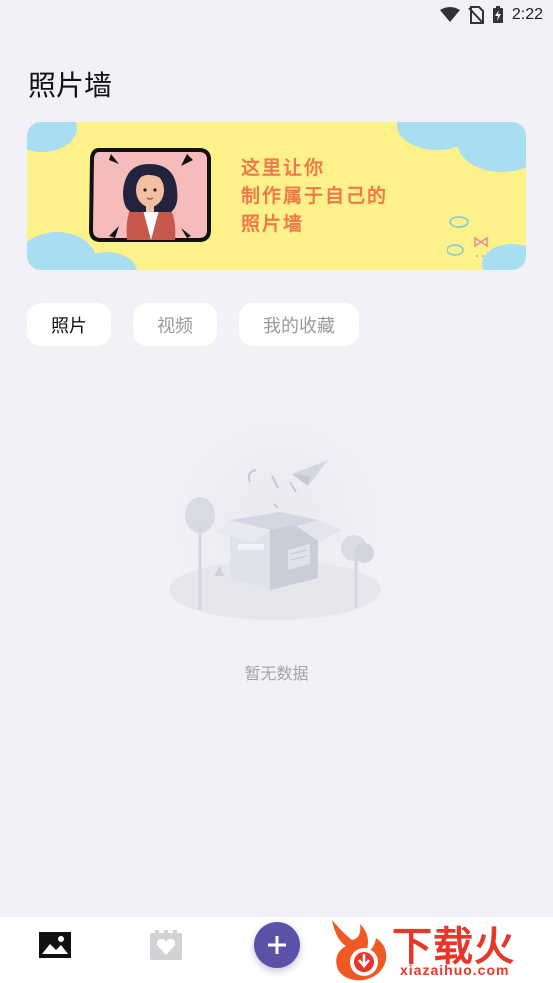 This screenshot has width=553, height=983. I want to click on nav-favorites, so click(166, 945).